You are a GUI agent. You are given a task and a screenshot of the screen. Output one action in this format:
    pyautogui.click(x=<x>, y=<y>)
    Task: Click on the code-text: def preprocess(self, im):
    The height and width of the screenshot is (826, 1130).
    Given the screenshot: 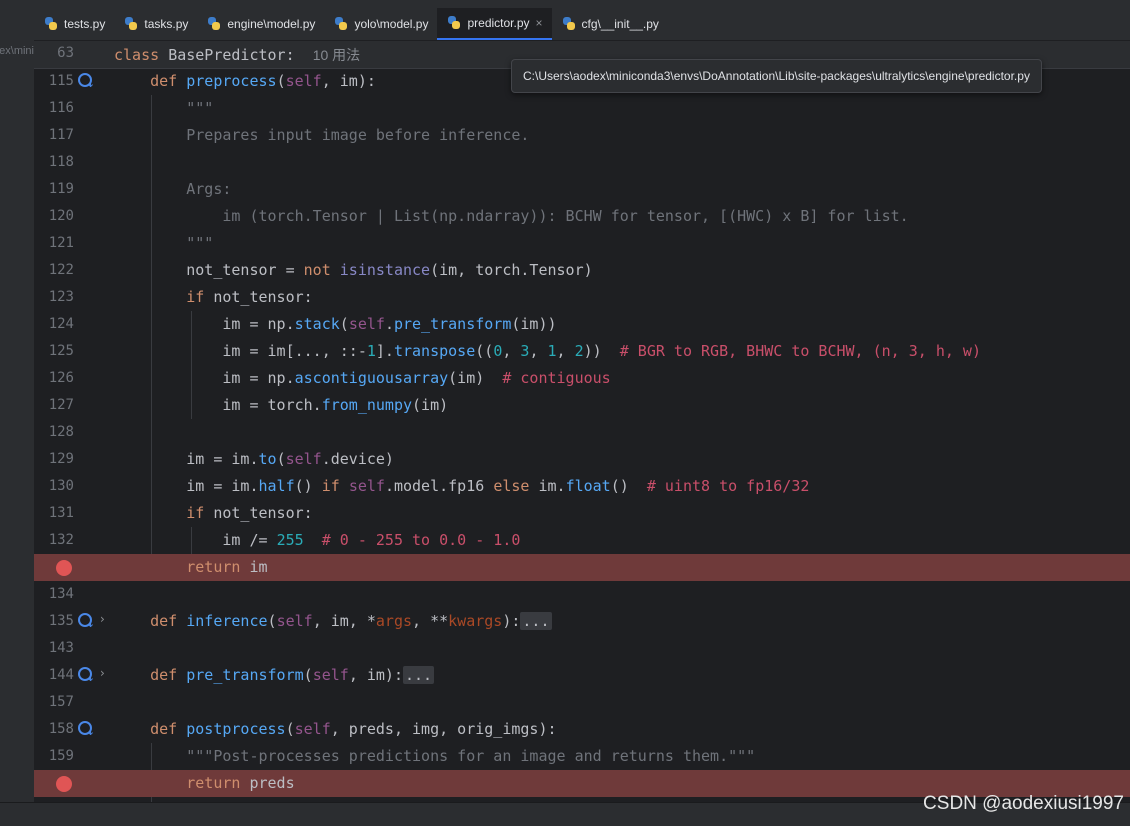 What is the action you would take?
    pyautogui.click(x=245, y=81)
    